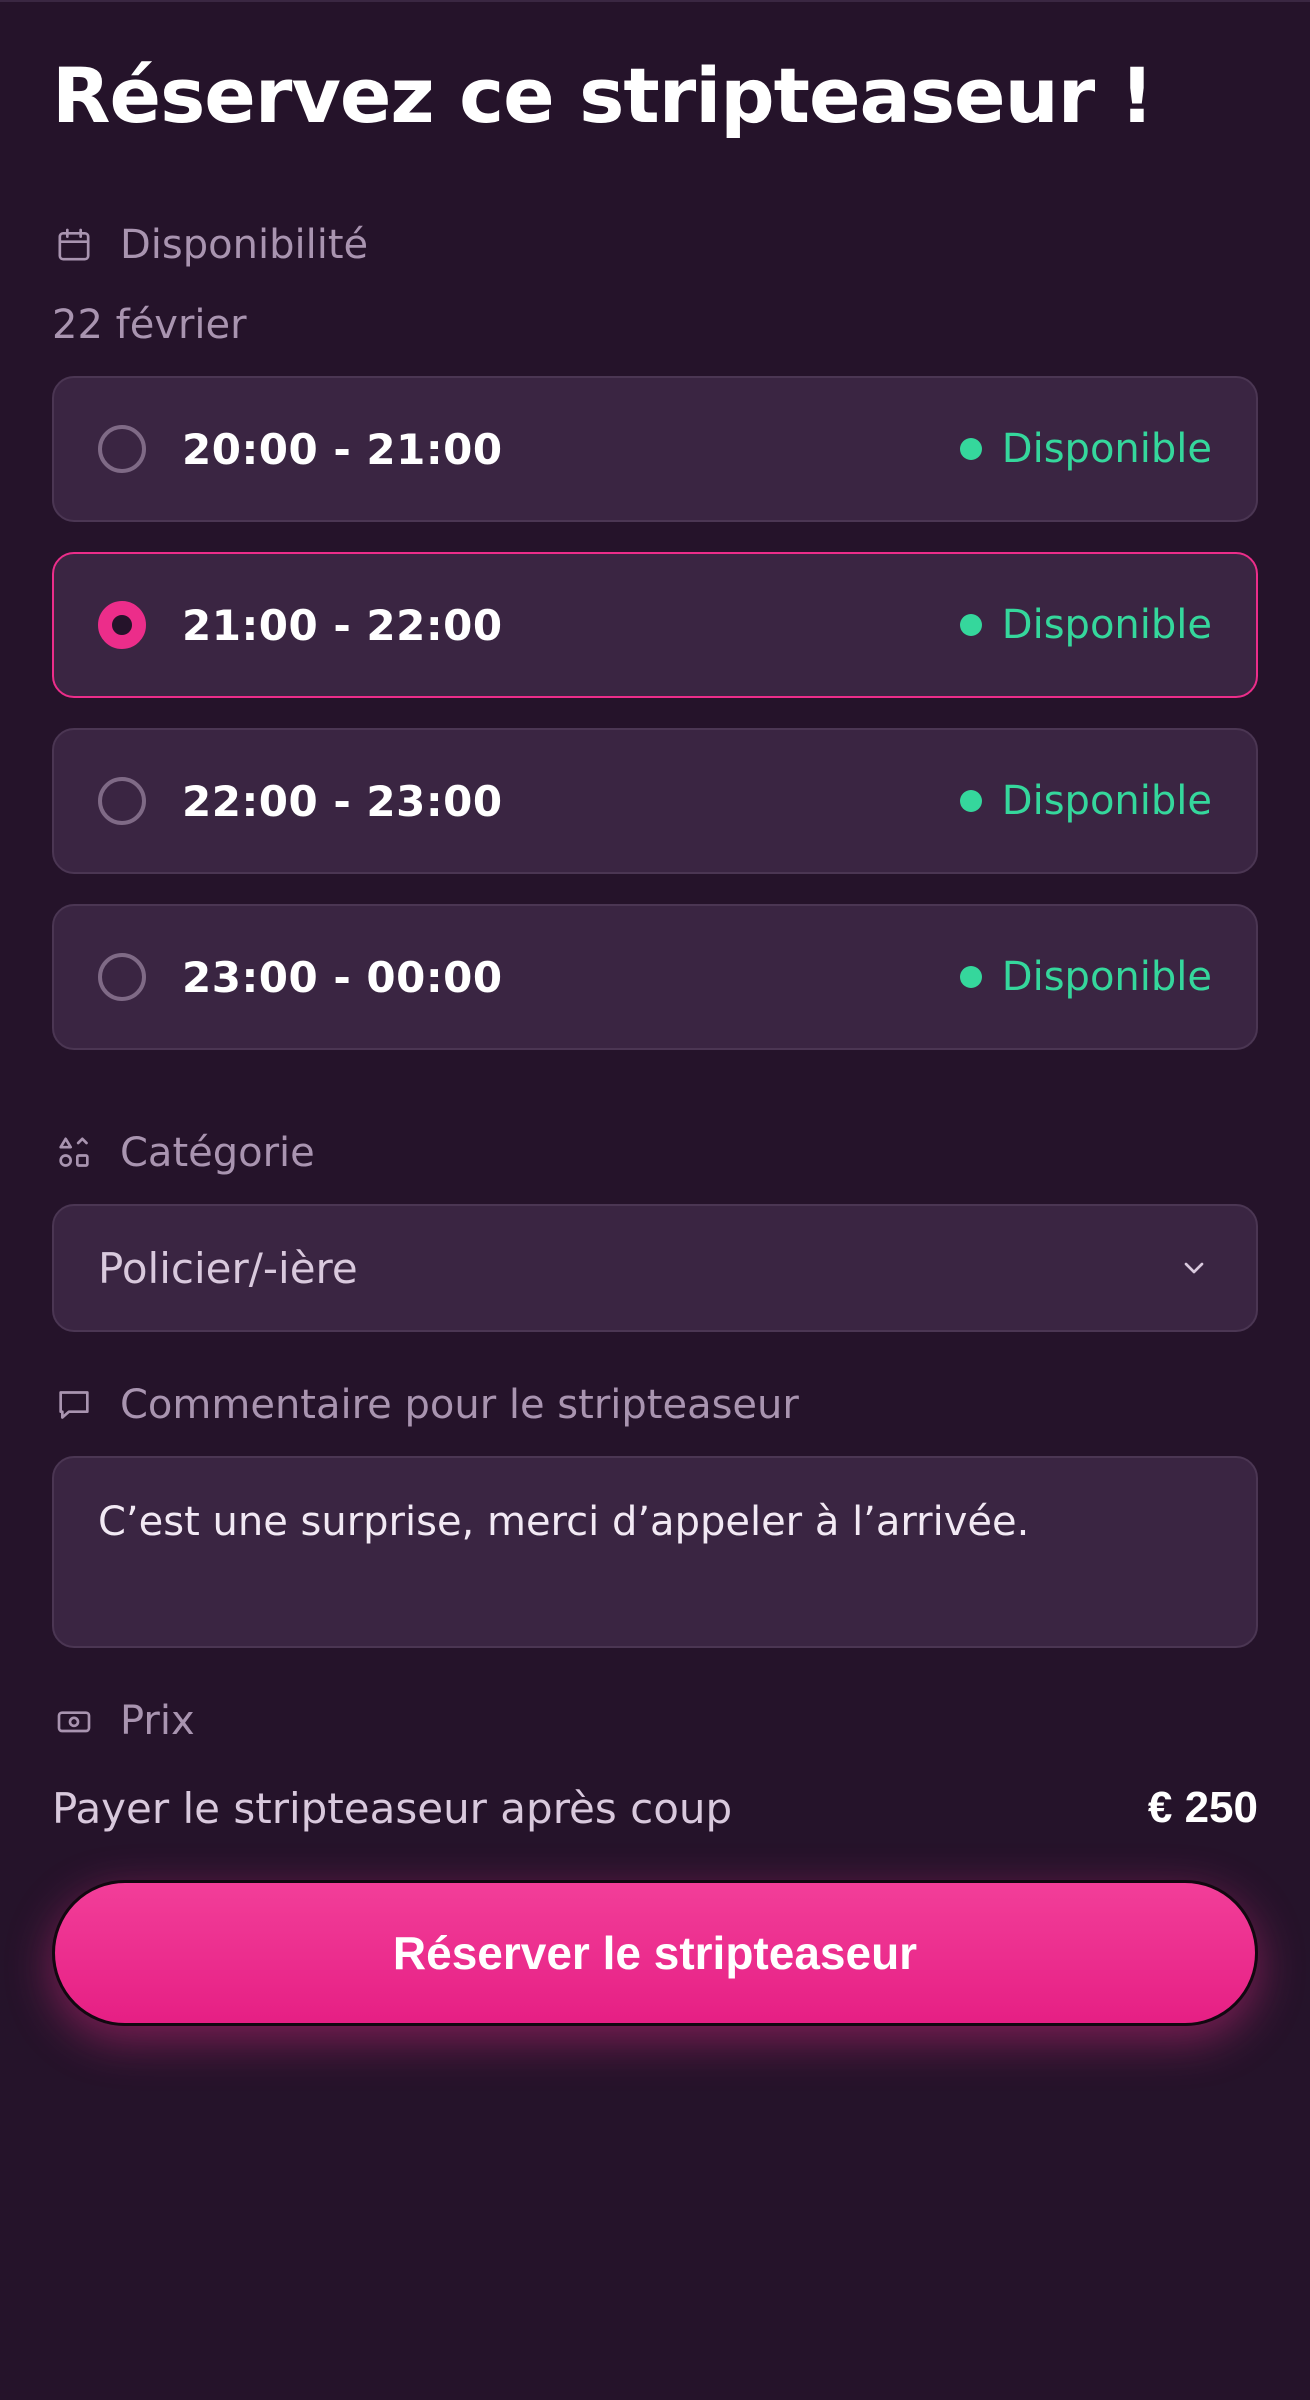 The height and width of the screenshot is (2400, 1310). I want to click on availability-date: 22 février, so click(149, 325).